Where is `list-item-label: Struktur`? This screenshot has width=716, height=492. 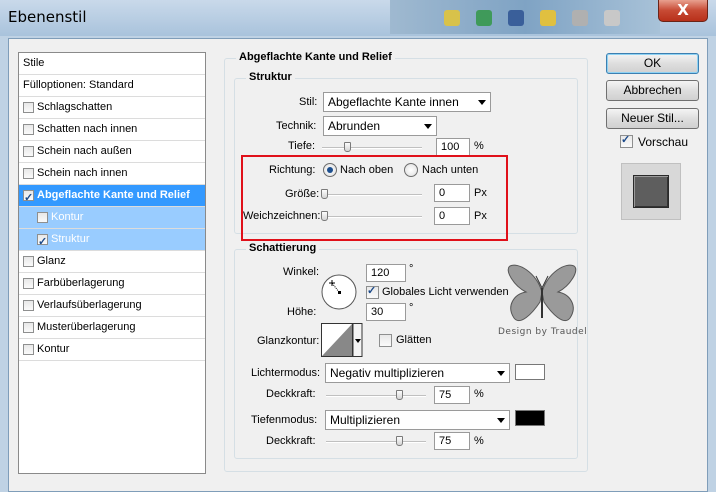
list-item-label: Struktur is located at coordinates (70, 239).